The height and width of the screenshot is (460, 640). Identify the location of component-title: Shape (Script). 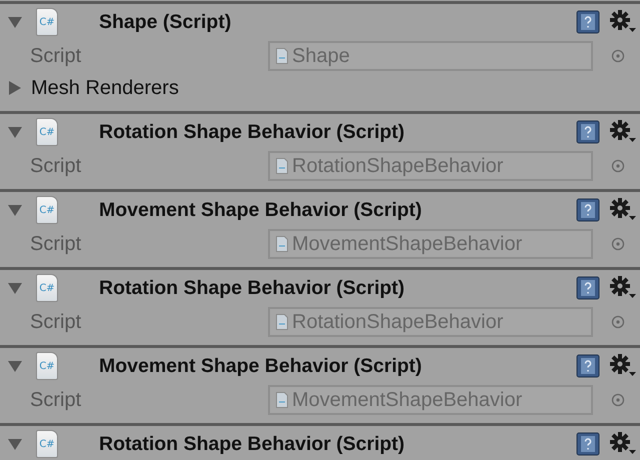
(165, 22).